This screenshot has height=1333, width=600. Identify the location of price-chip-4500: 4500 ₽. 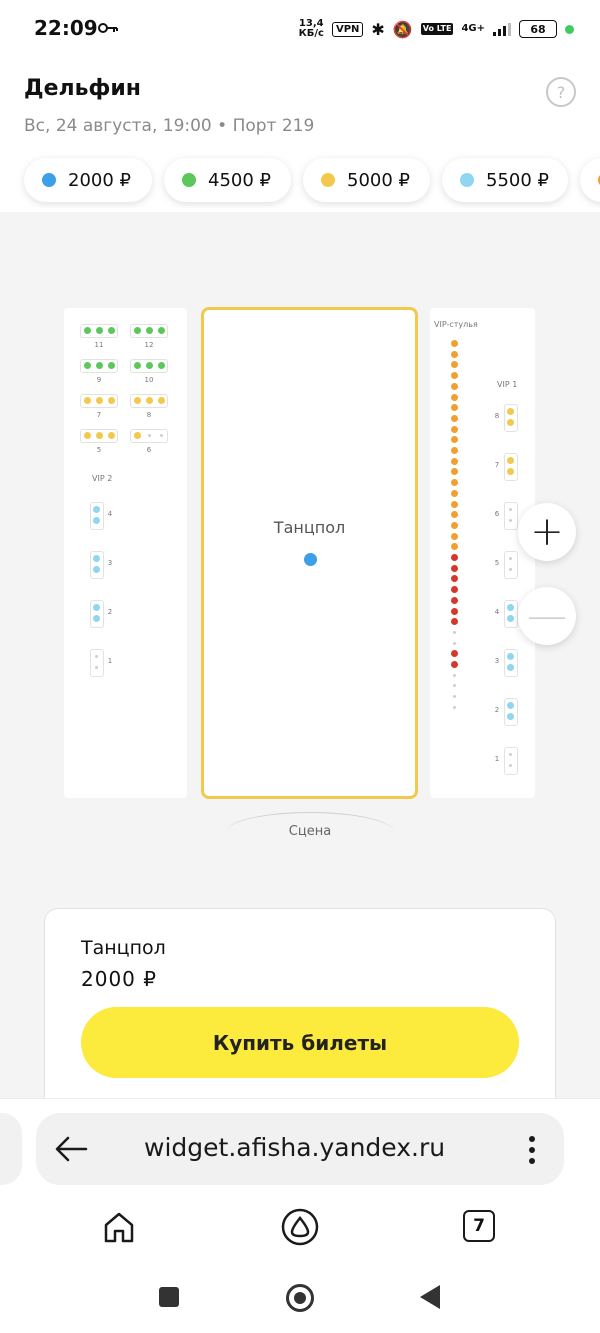
(227, 180).